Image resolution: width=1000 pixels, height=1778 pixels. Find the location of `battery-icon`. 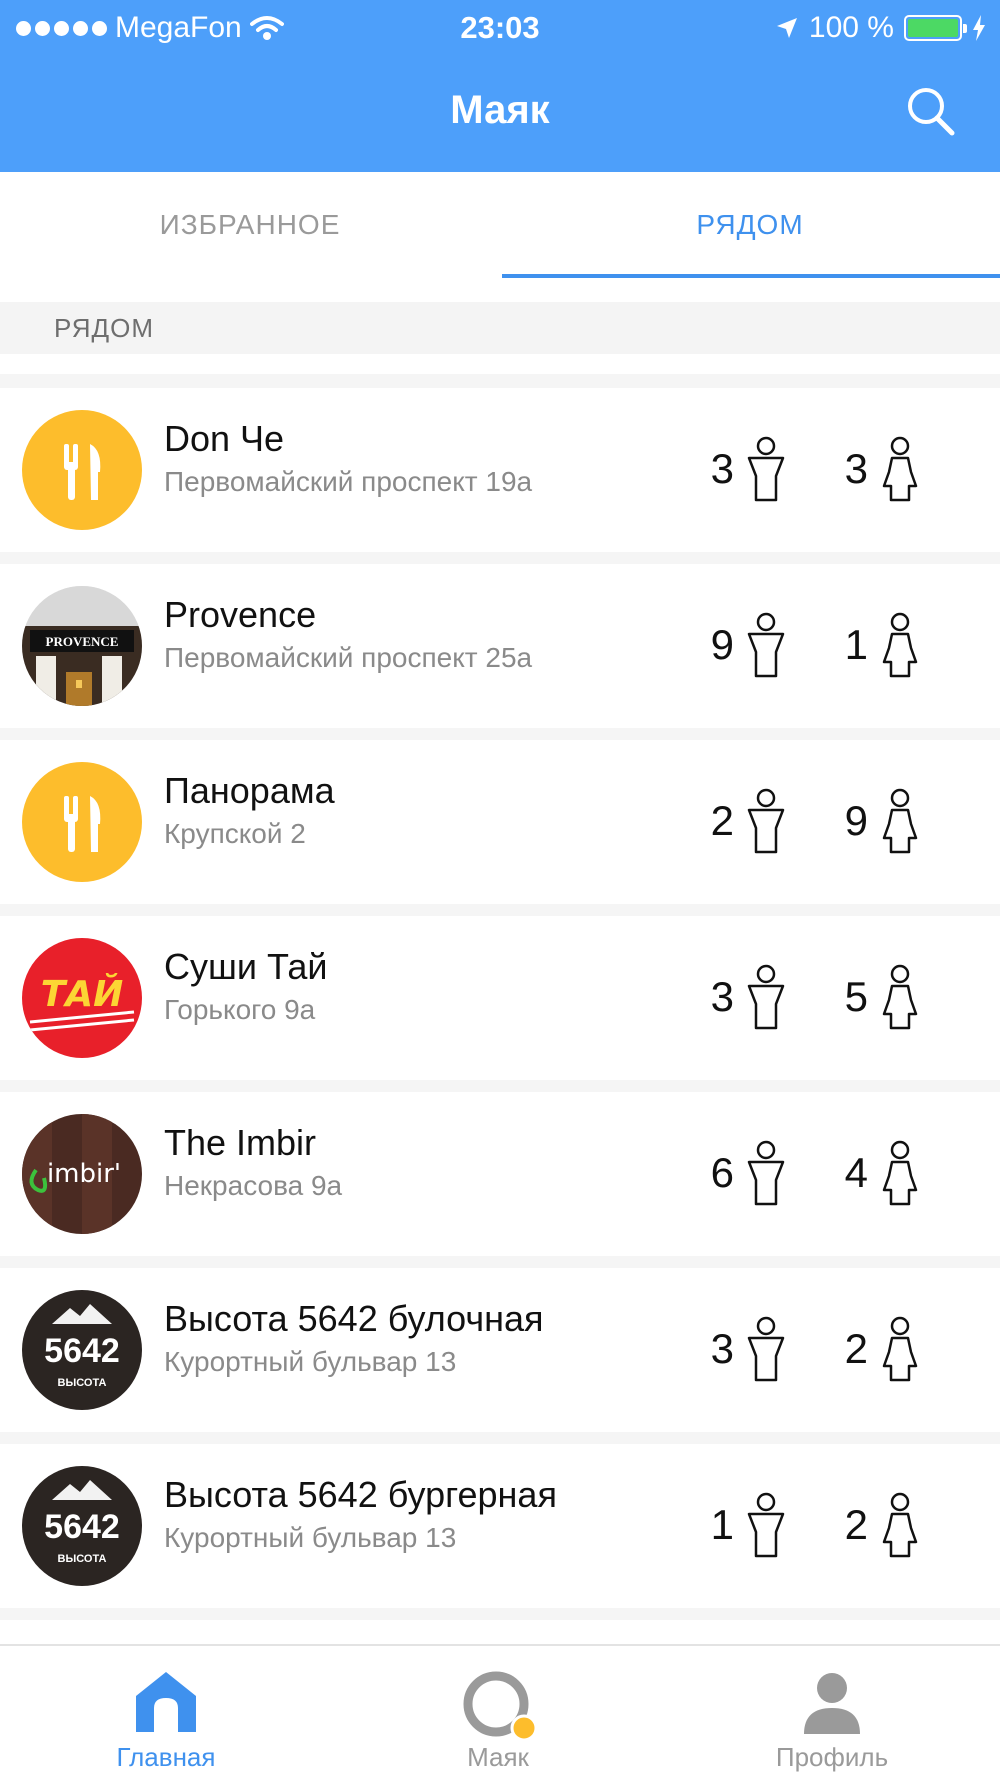

battery-icon is located at coordinates (935, 28).